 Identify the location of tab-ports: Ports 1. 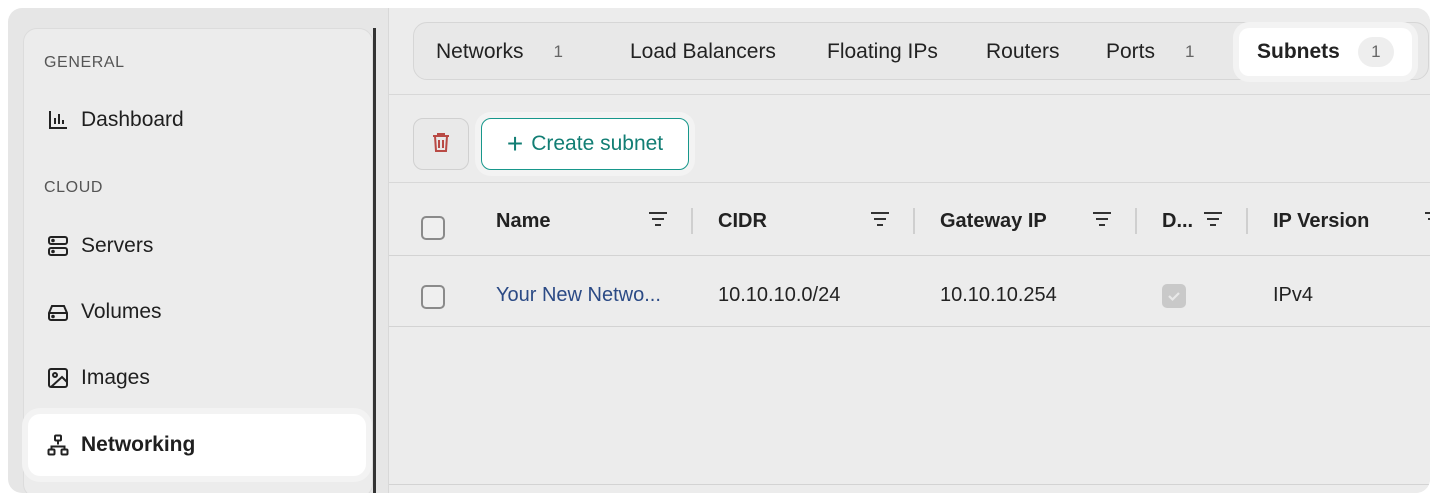
(1150, 52).